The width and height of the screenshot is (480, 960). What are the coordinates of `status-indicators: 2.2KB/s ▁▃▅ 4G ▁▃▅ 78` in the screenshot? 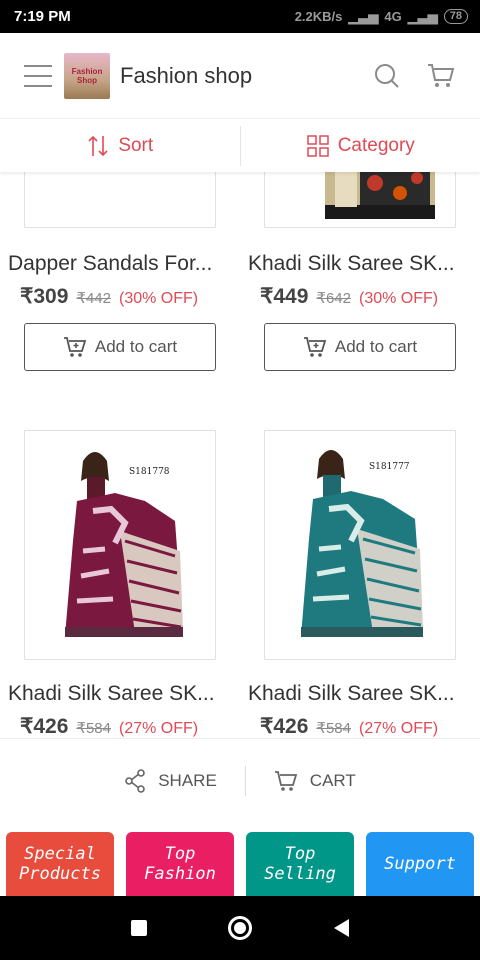 It's located at (381, 17).